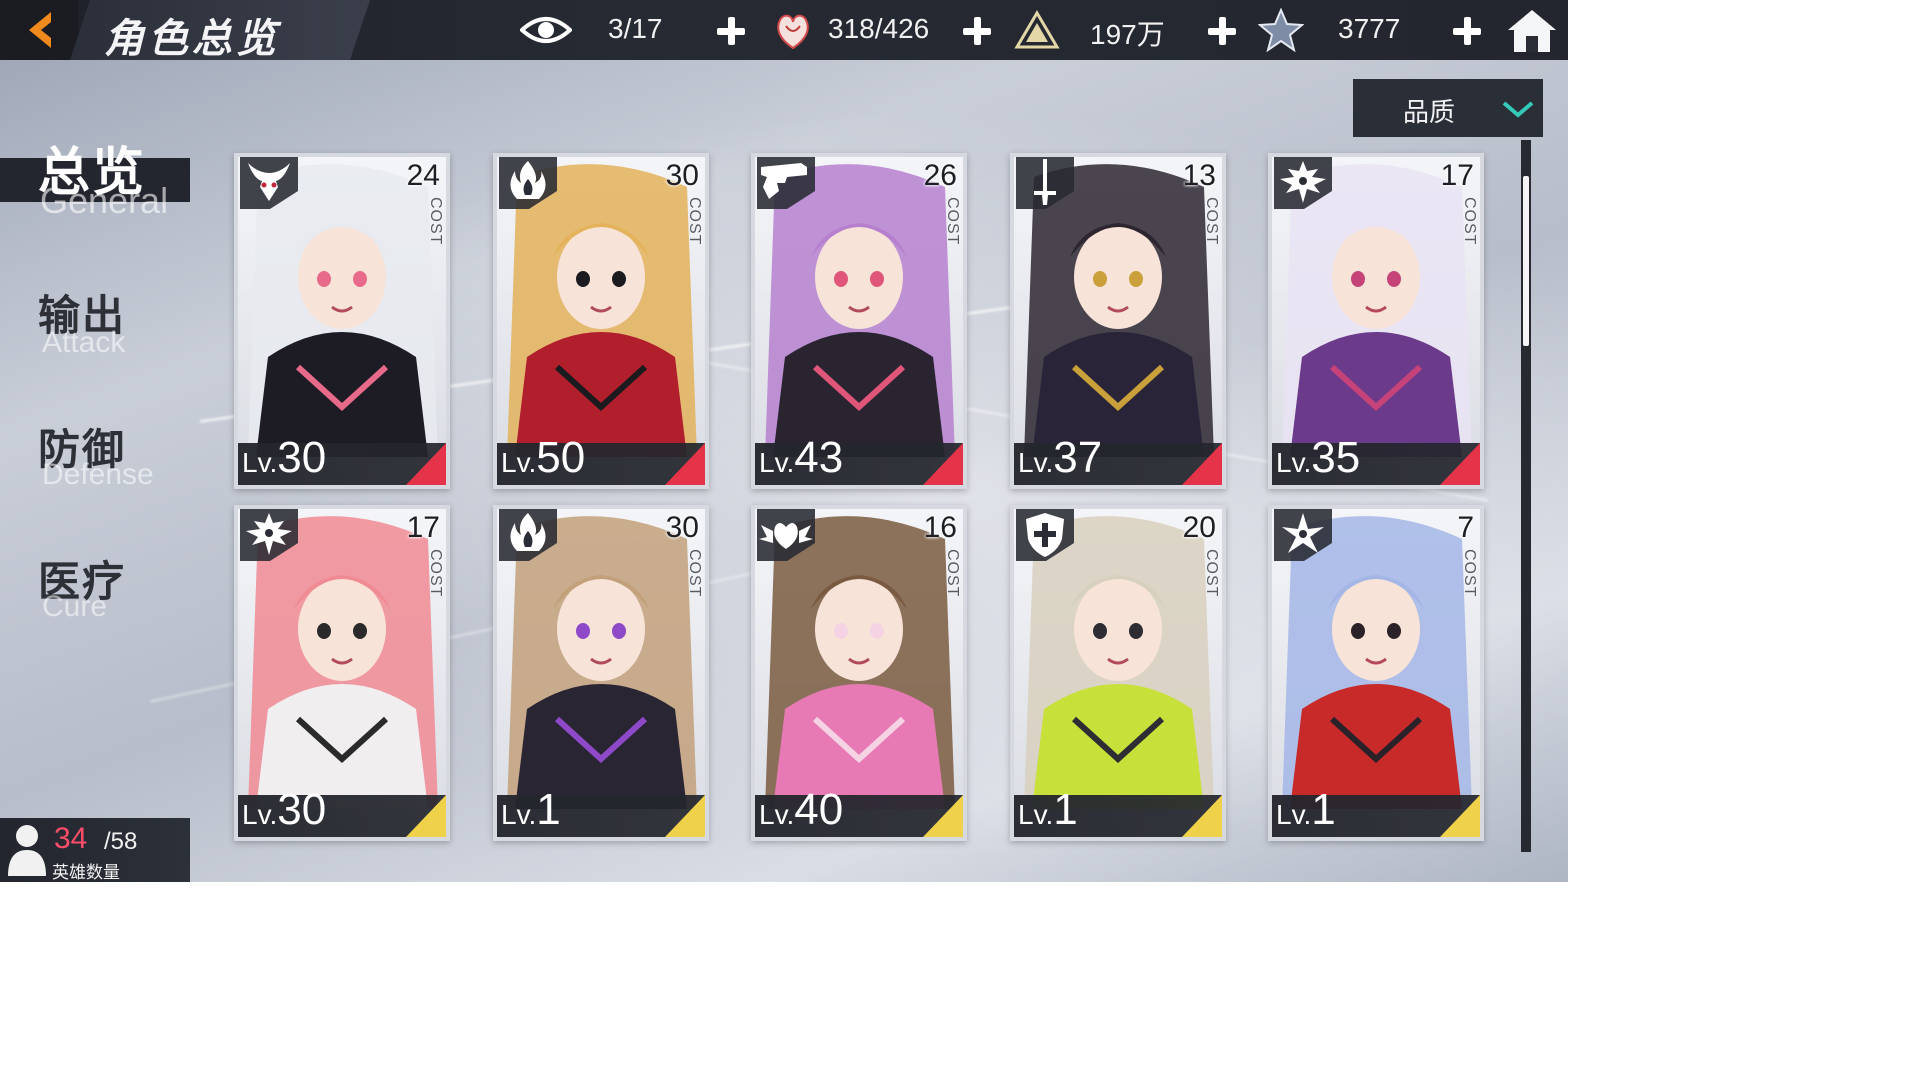 The image size is (1920, 1080). I want to click on character-card: 24 COST Lv.30, so click(342, 321).